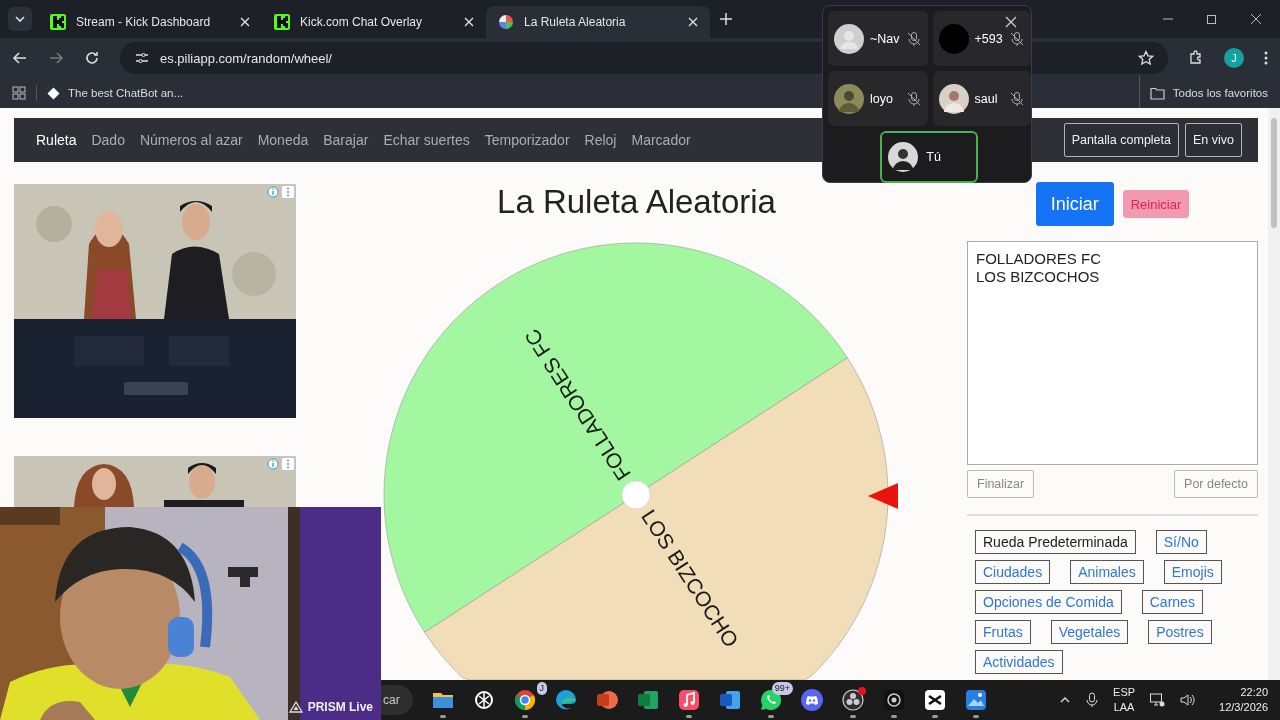  I want to click on nav-link: Reloj, so click(600, 140).